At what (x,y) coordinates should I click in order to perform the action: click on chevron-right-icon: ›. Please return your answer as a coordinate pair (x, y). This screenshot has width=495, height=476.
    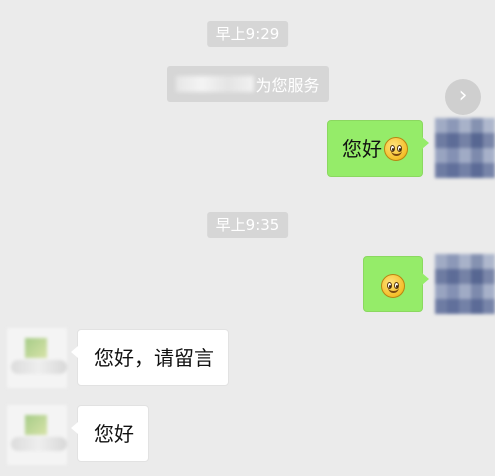
    Looking at the image, I should click on (463, 97).